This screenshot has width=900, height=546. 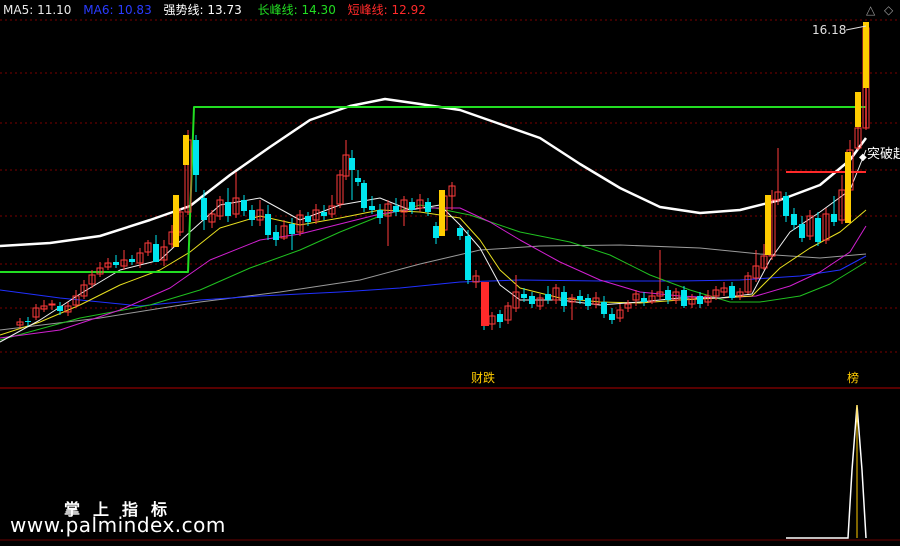 What do you see at coordinates (863, 157) in the screenshot?
I see `breakout-diamond-icon: ◆` at bounding box center [863, 157].